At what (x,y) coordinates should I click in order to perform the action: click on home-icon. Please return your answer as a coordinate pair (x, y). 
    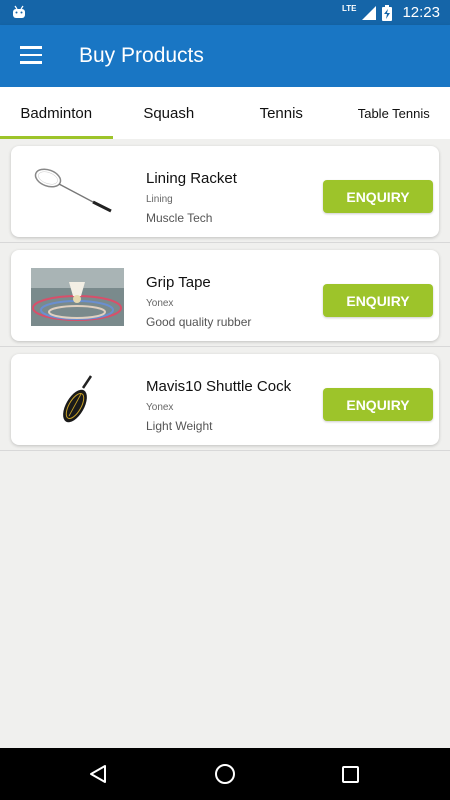
    Looking at the image, I should click on (225, 774).